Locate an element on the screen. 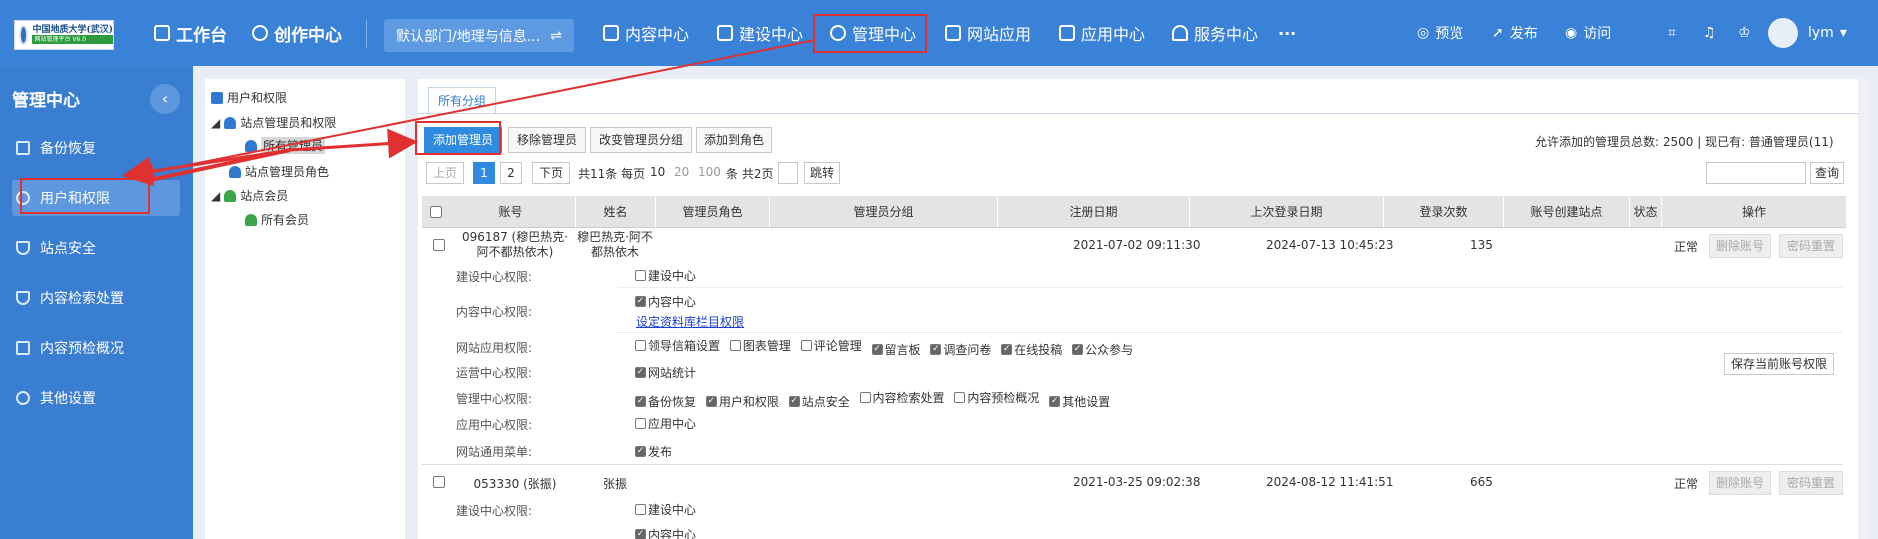 The width and height of the screenshot is (1878, 539). perm-checkbox: ✓ 网站统计 is located at coordinates (665, 372).